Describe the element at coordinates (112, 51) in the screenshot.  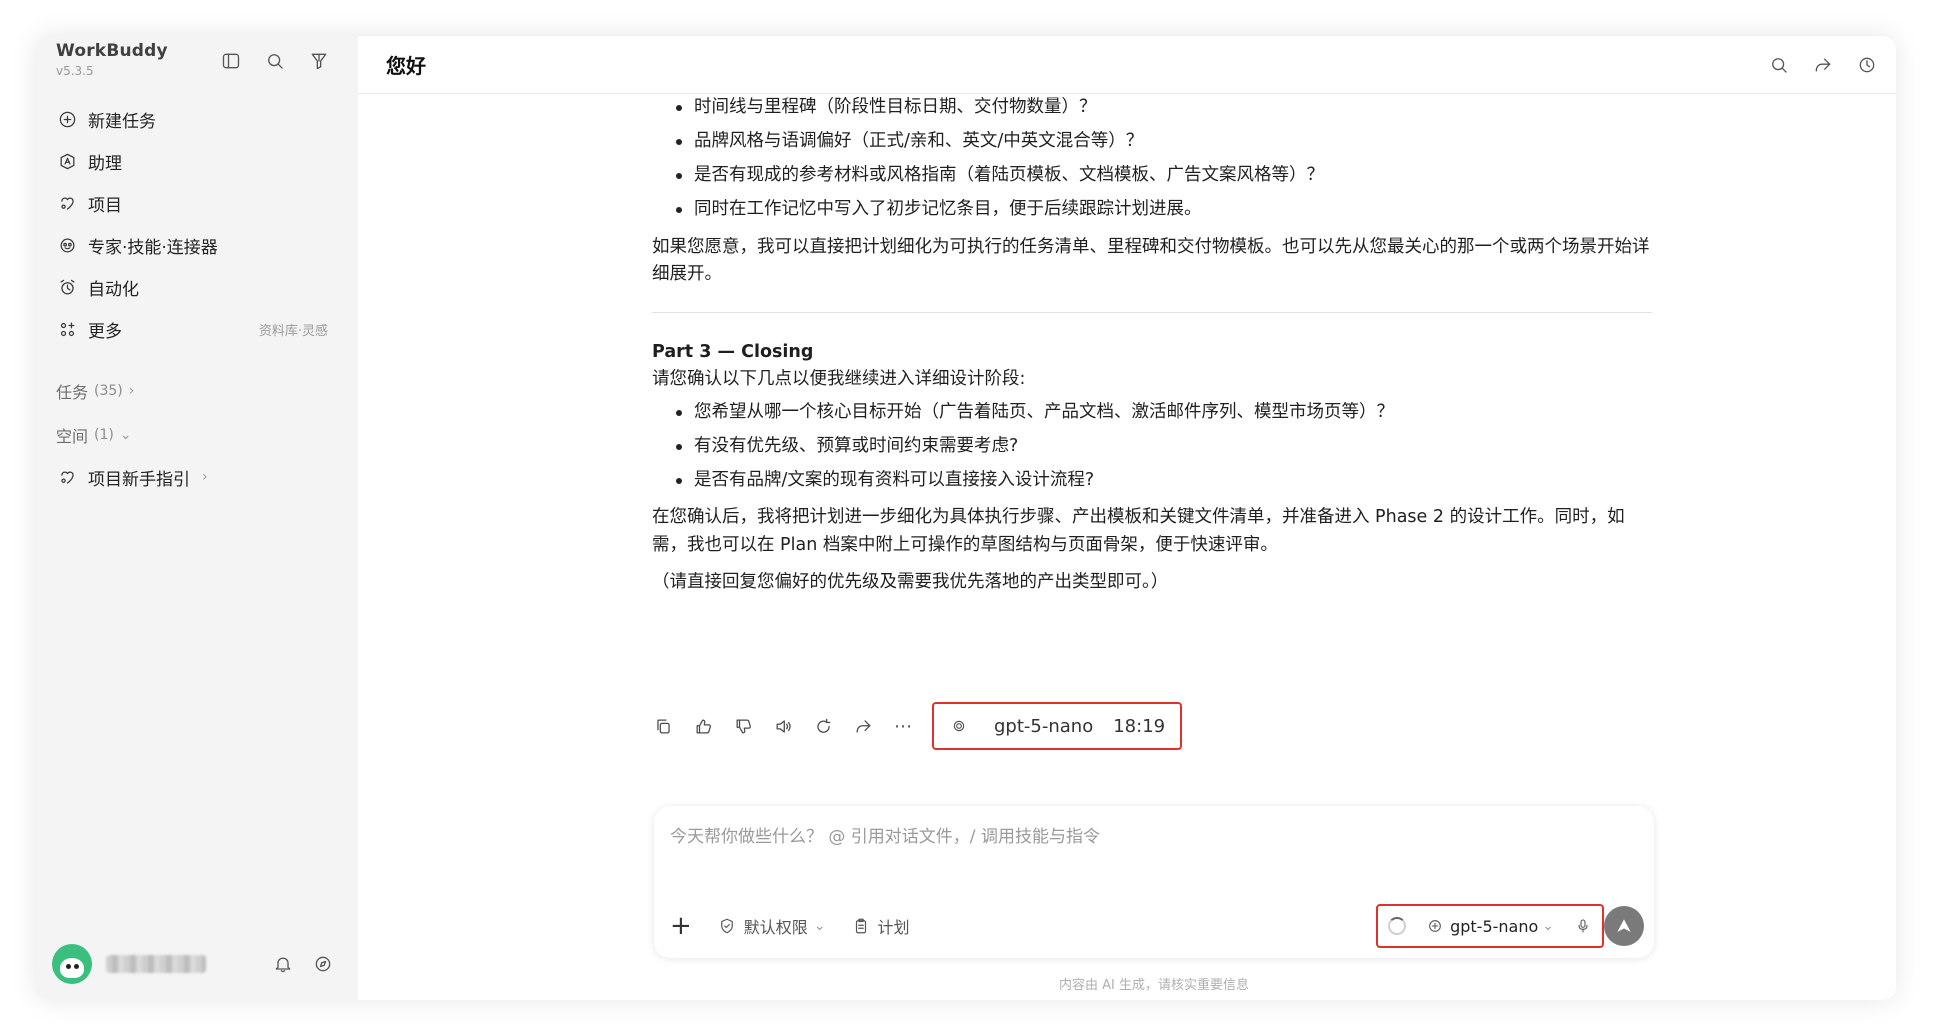
I see `app-name: WorkBuddy` at that location.